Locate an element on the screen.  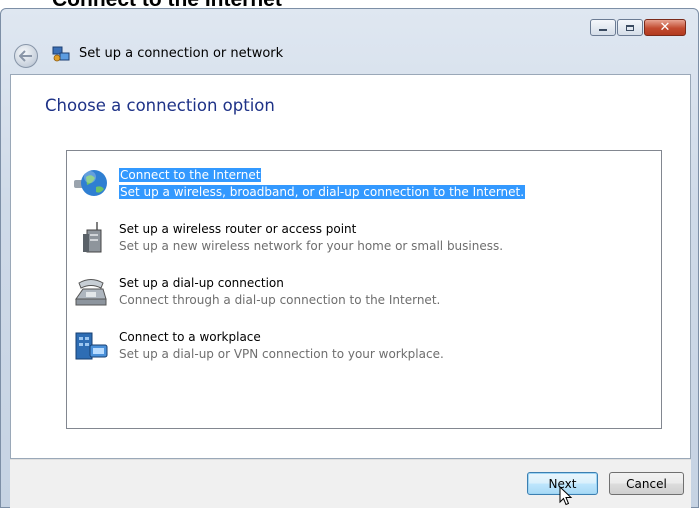
option-title: Connect to a workplace is located at coordinates (190, 337).